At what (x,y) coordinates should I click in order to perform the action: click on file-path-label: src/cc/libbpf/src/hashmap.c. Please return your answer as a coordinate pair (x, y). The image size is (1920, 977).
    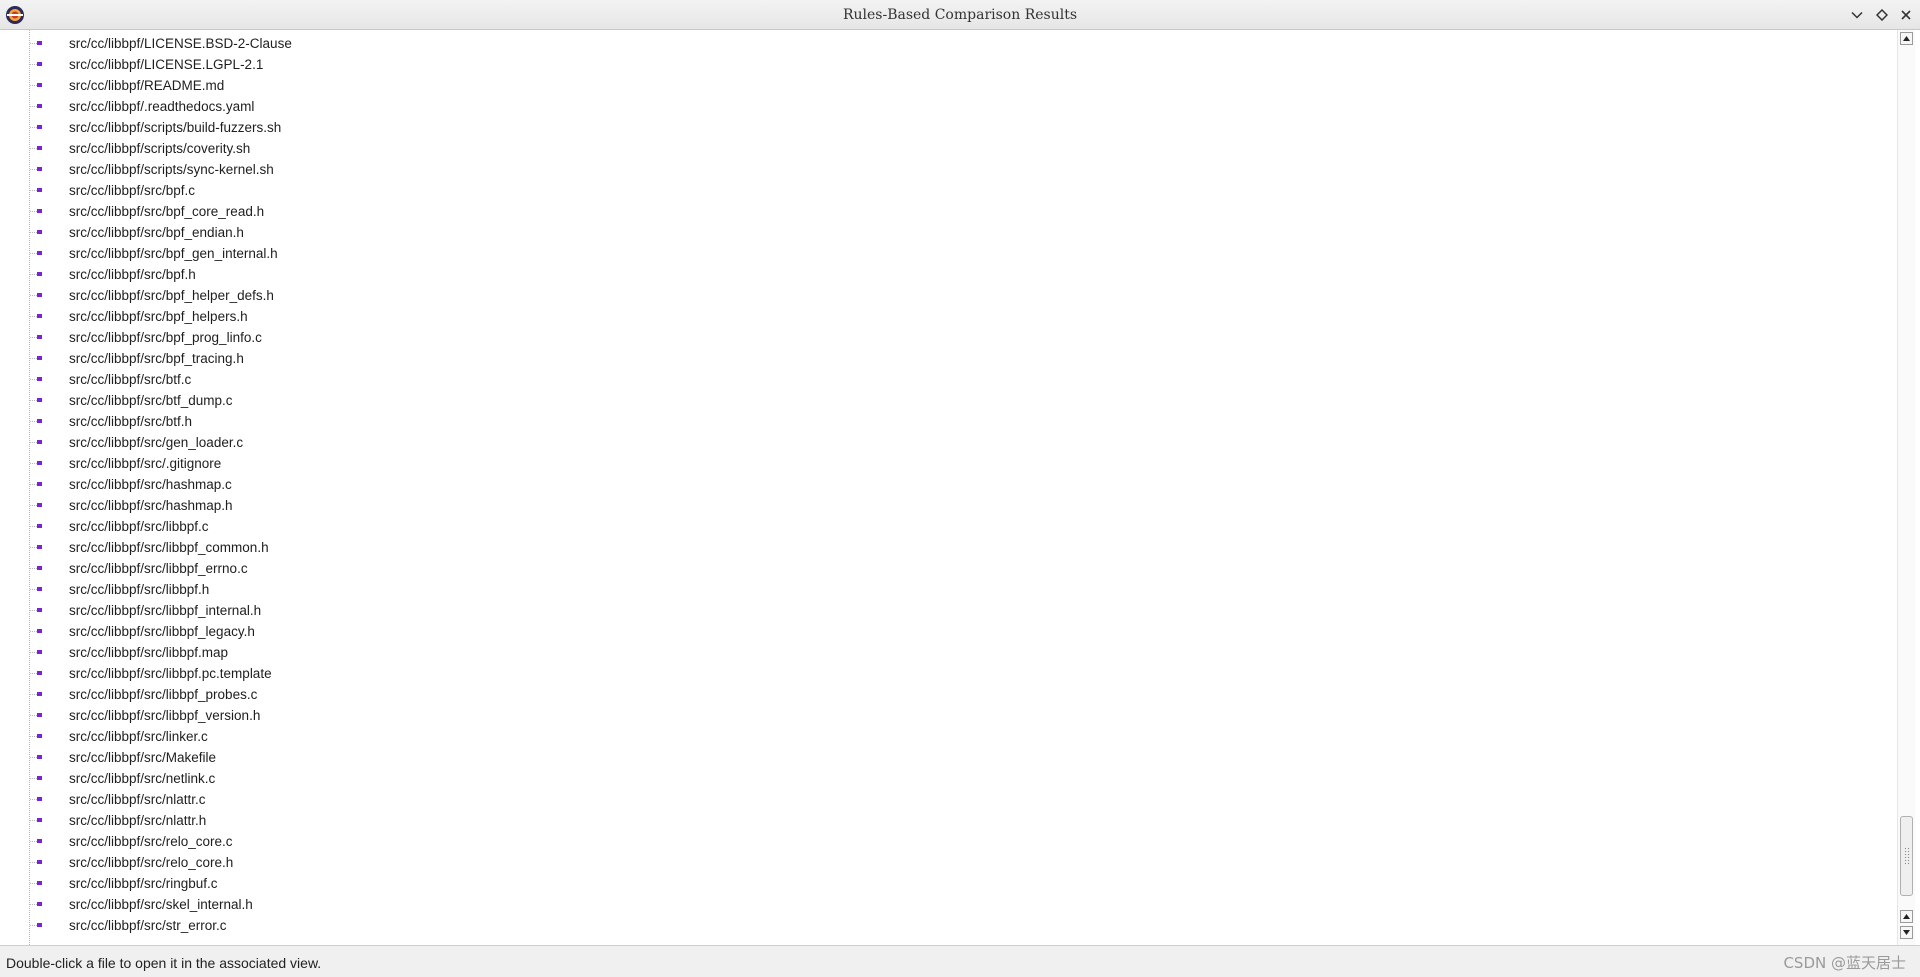
    Looking at the image, I should click on (150, 484).